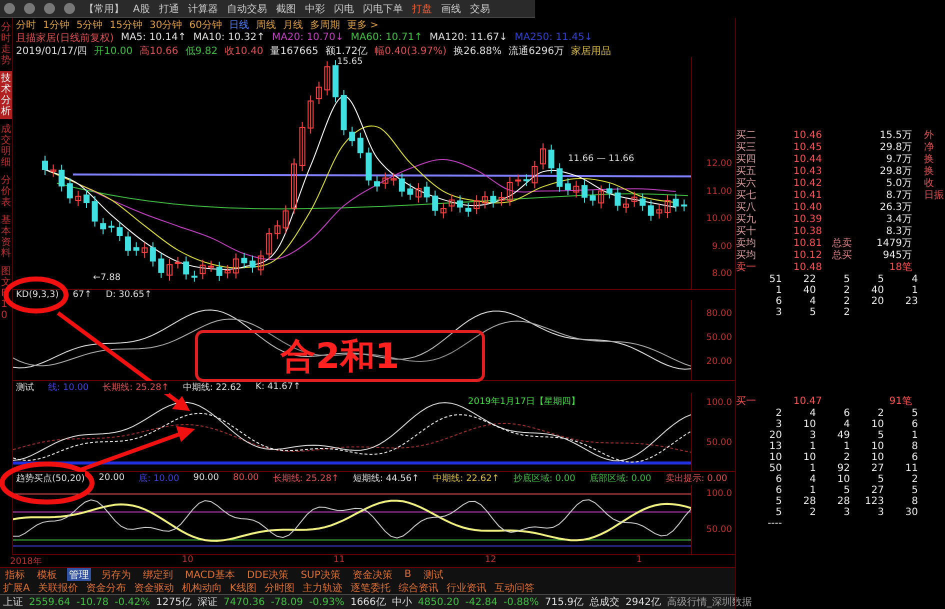  What do you see at coordinates (26, 25) in the screenshot?
I see `period-tab: 分时` at bounding box center [26, 25].